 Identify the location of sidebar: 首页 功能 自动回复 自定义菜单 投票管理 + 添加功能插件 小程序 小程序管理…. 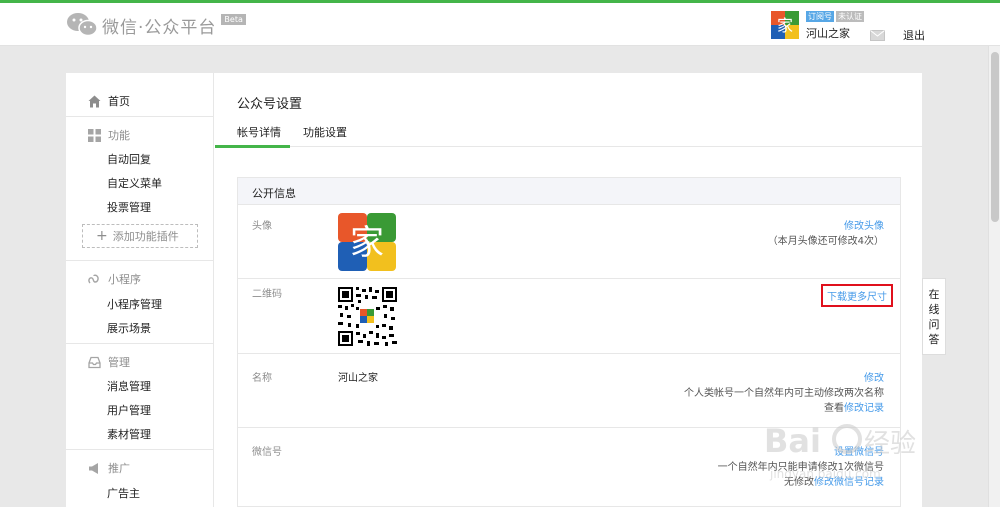
(140, 290).